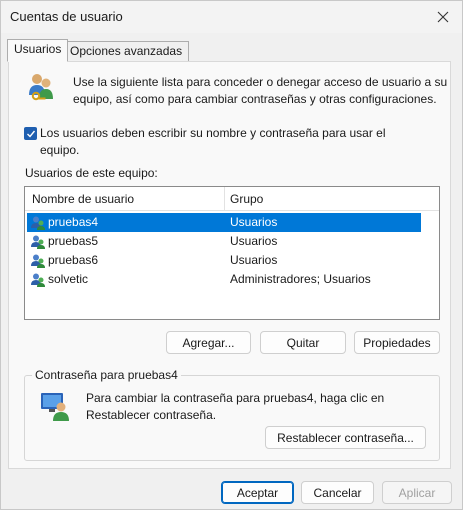  Describe the element at coordinates (38, 50) in the screenshot. I see `tab-users: Usuarios` at that location.